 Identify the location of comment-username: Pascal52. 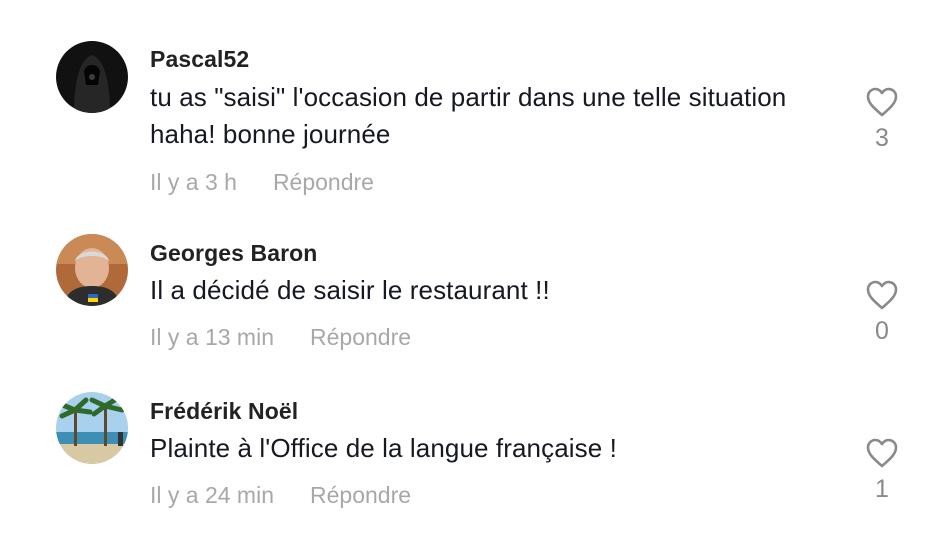
(199, 59).